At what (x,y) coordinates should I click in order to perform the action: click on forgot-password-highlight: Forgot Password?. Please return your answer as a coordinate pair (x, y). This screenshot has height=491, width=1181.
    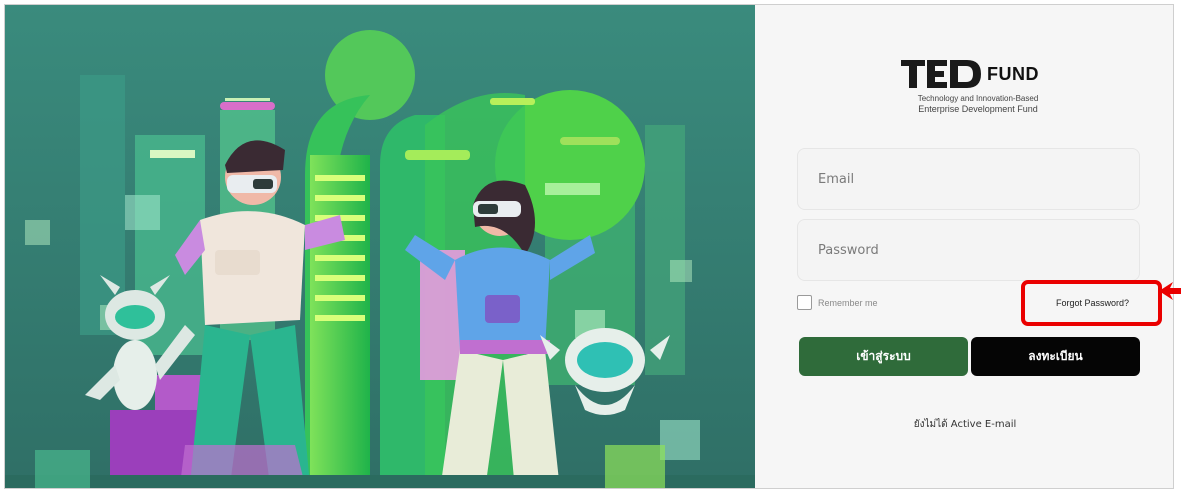
    Looking at the image, I should click on (1091, 303).